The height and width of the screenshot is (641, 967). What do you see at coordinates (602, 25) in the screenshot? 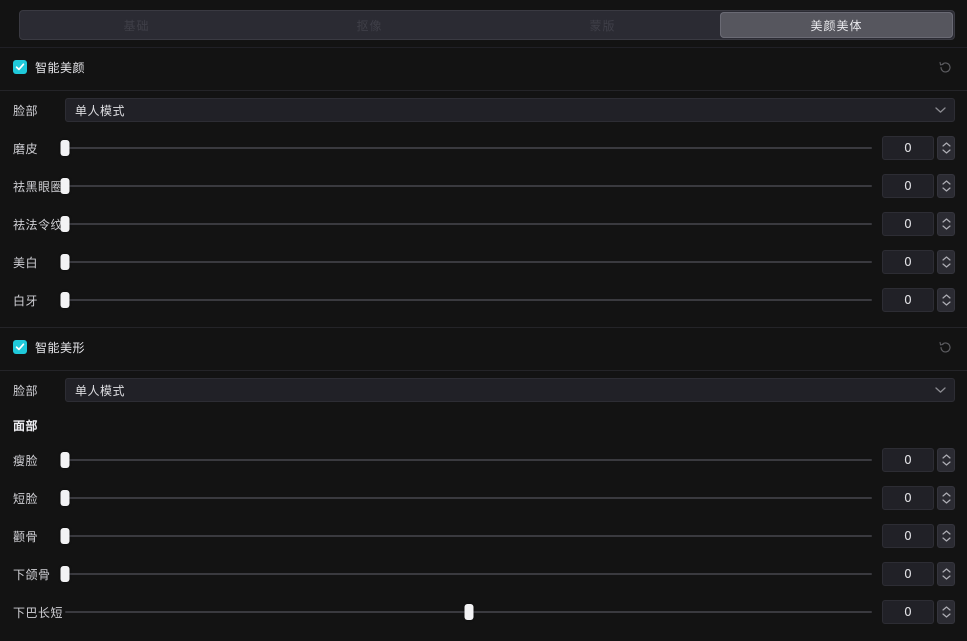
I see `tab-2: 蒙版` at bounding box center [602, 25].